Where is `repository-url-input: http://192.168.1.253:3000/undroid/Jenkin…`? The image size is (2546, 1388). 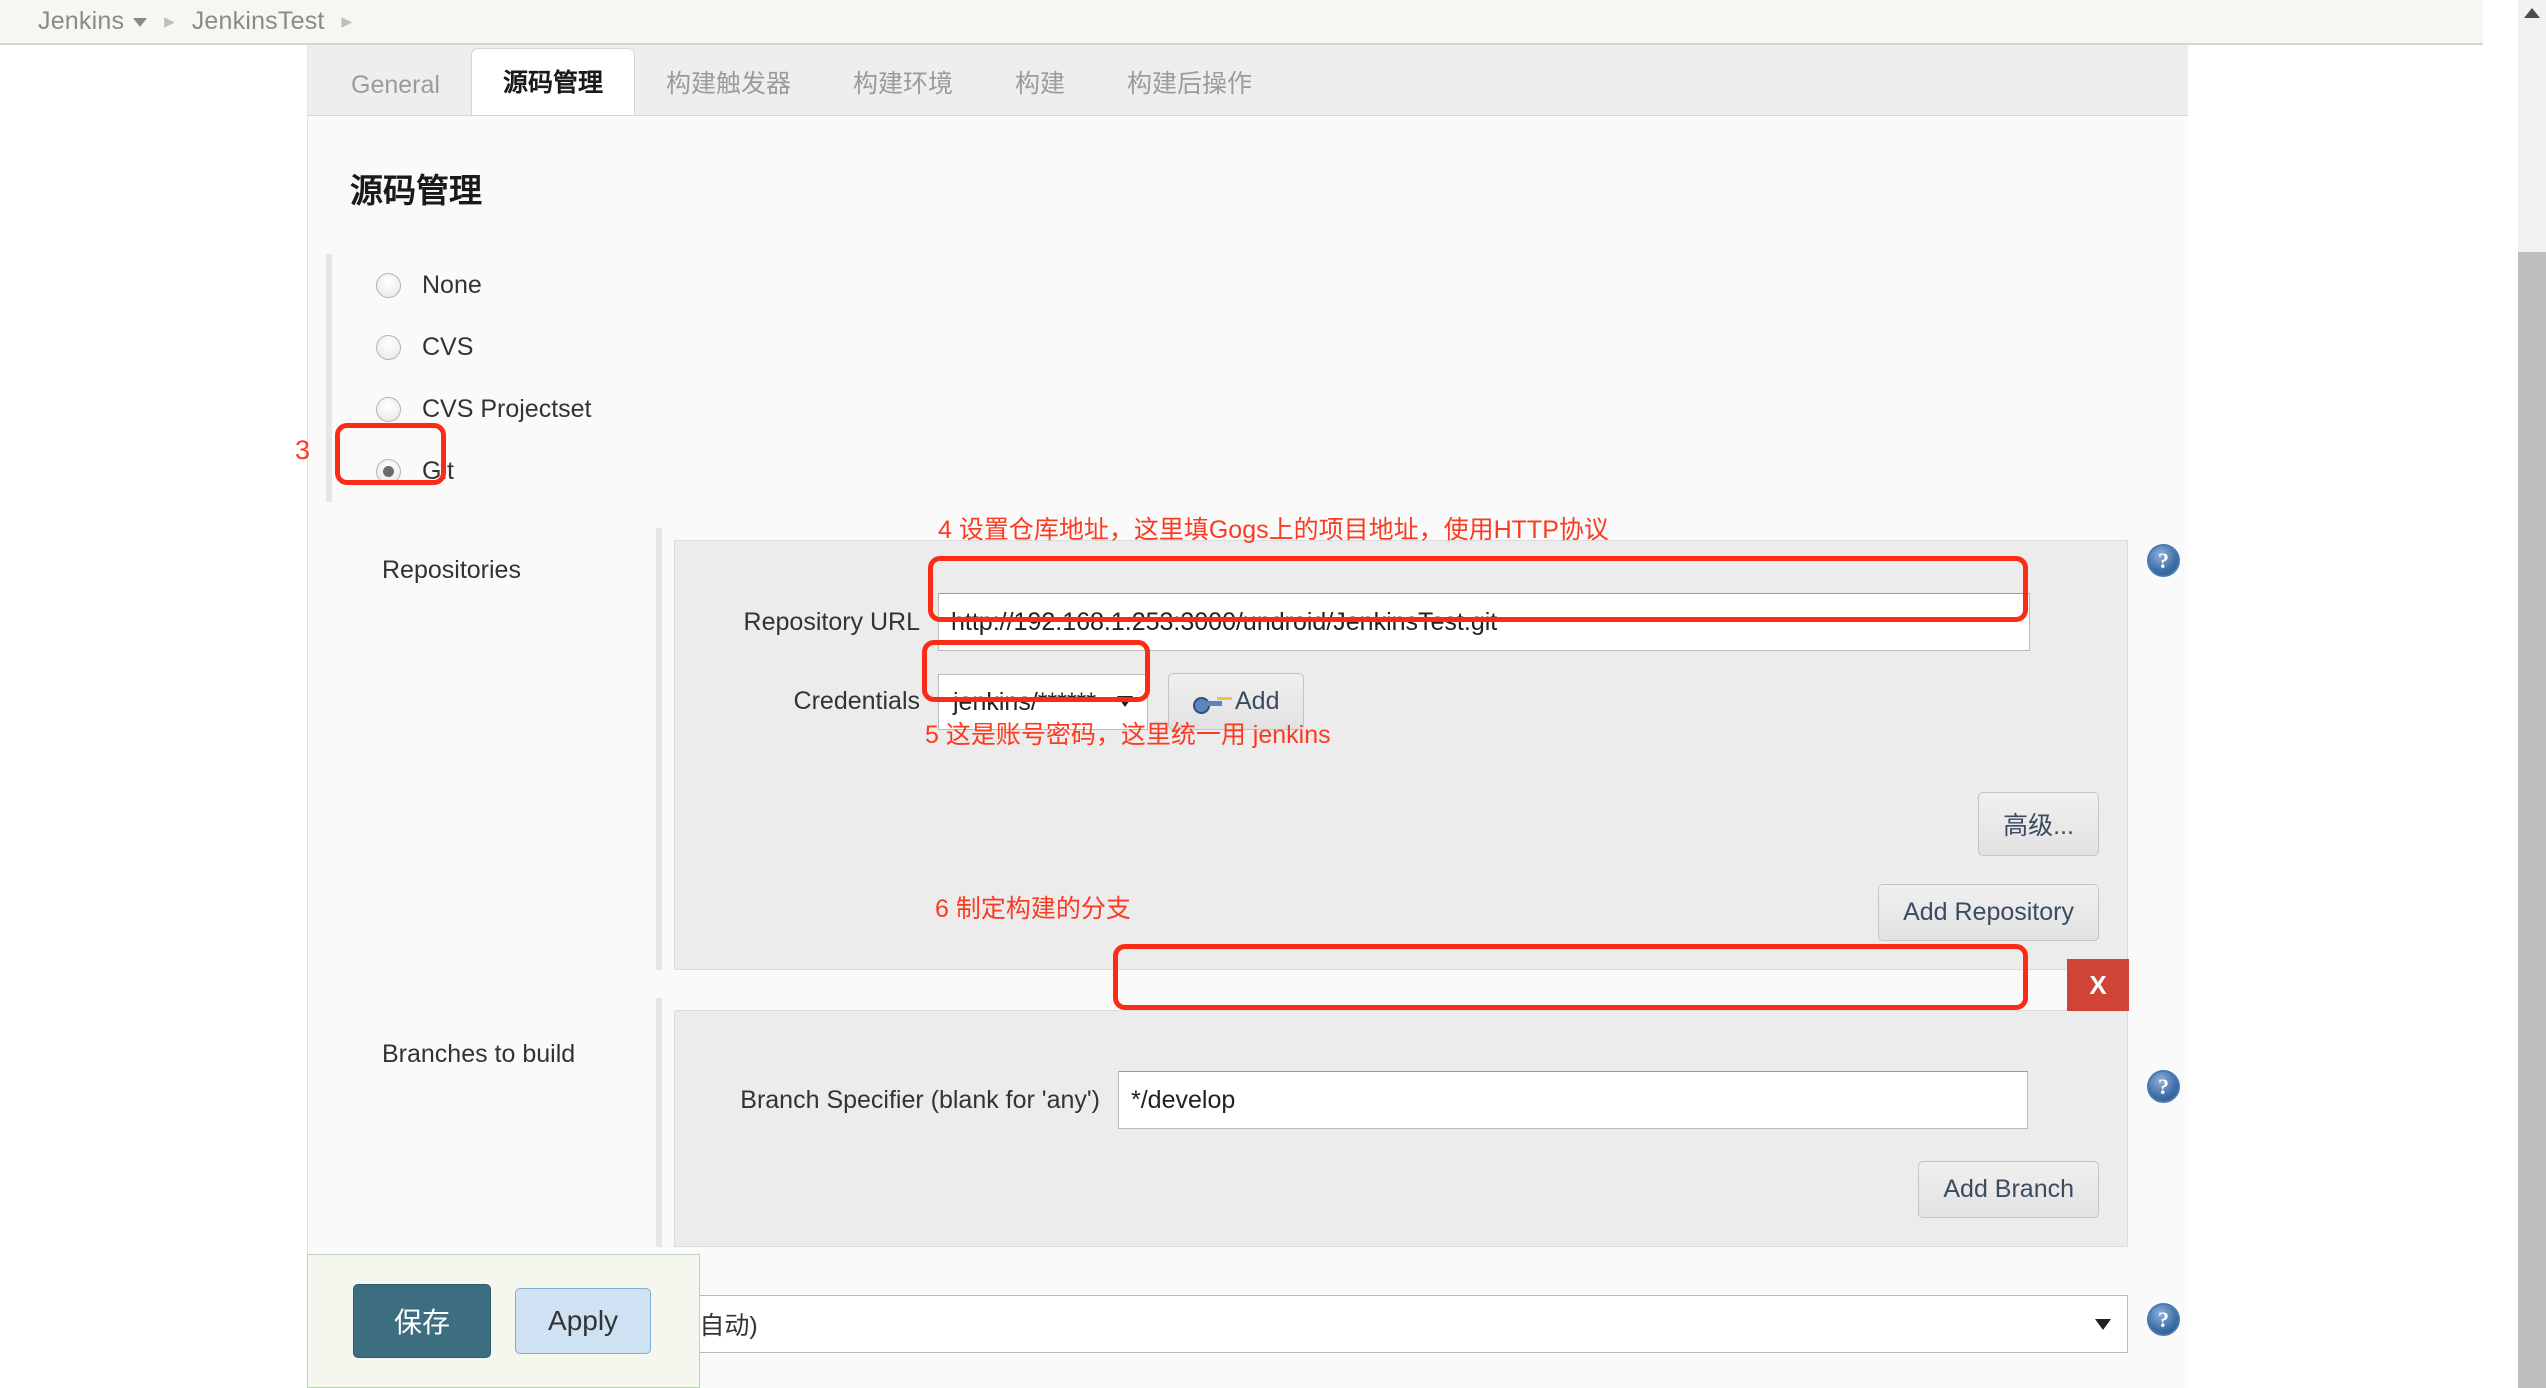 repository-url-input: http://192.168.1.253:3000/undroid/Jenkin… is located at coordinates (1484, 622).